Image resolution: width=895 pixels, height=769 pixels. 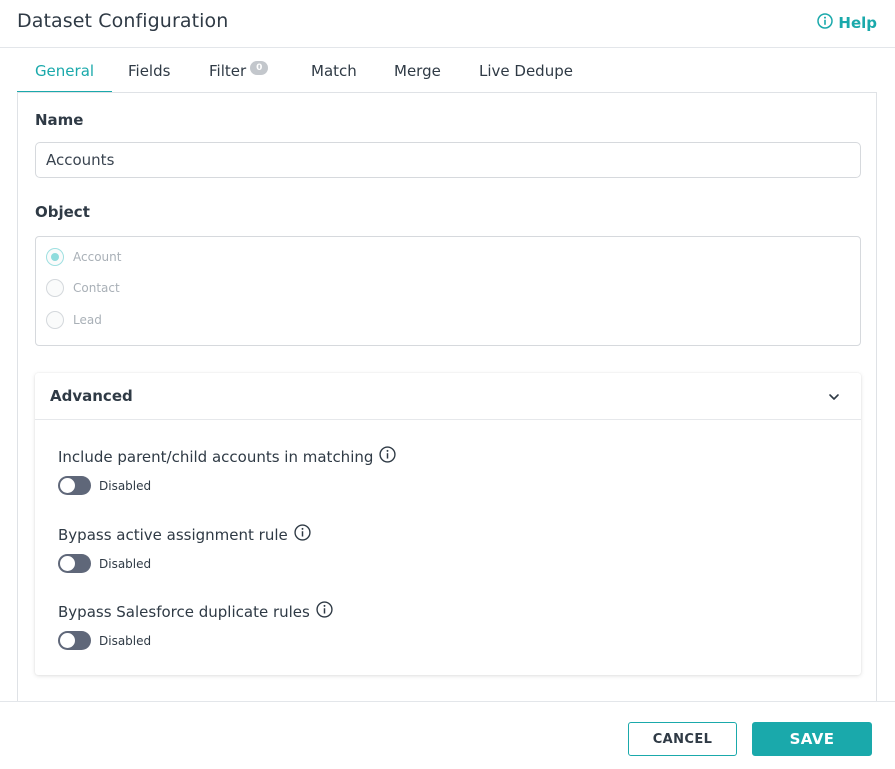 I want to click on radio-label: Account, so click(x=97, y=257).